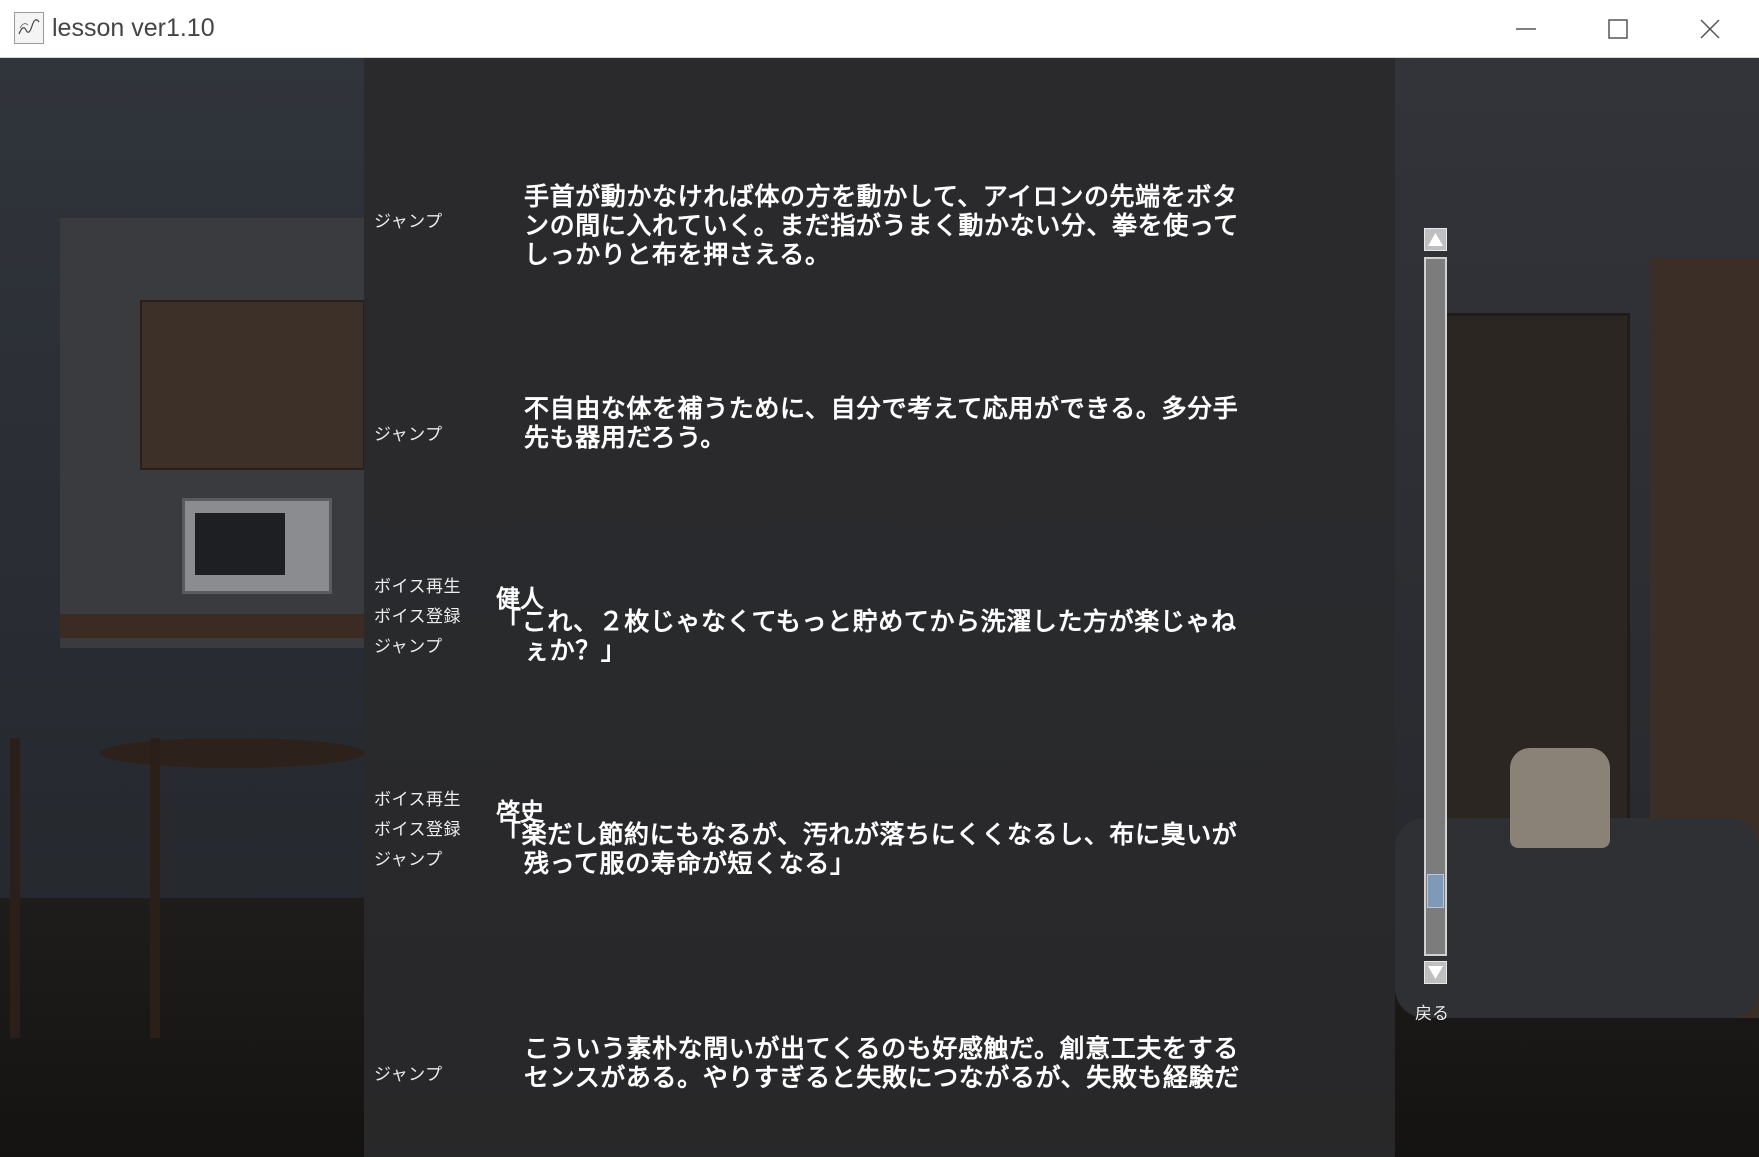 The height and width of the screenshot is (1157, 1759). Describe the element at coordinates (625, 437) in the screenshot. I see `message-line: 先も器用だろう。` at that location.